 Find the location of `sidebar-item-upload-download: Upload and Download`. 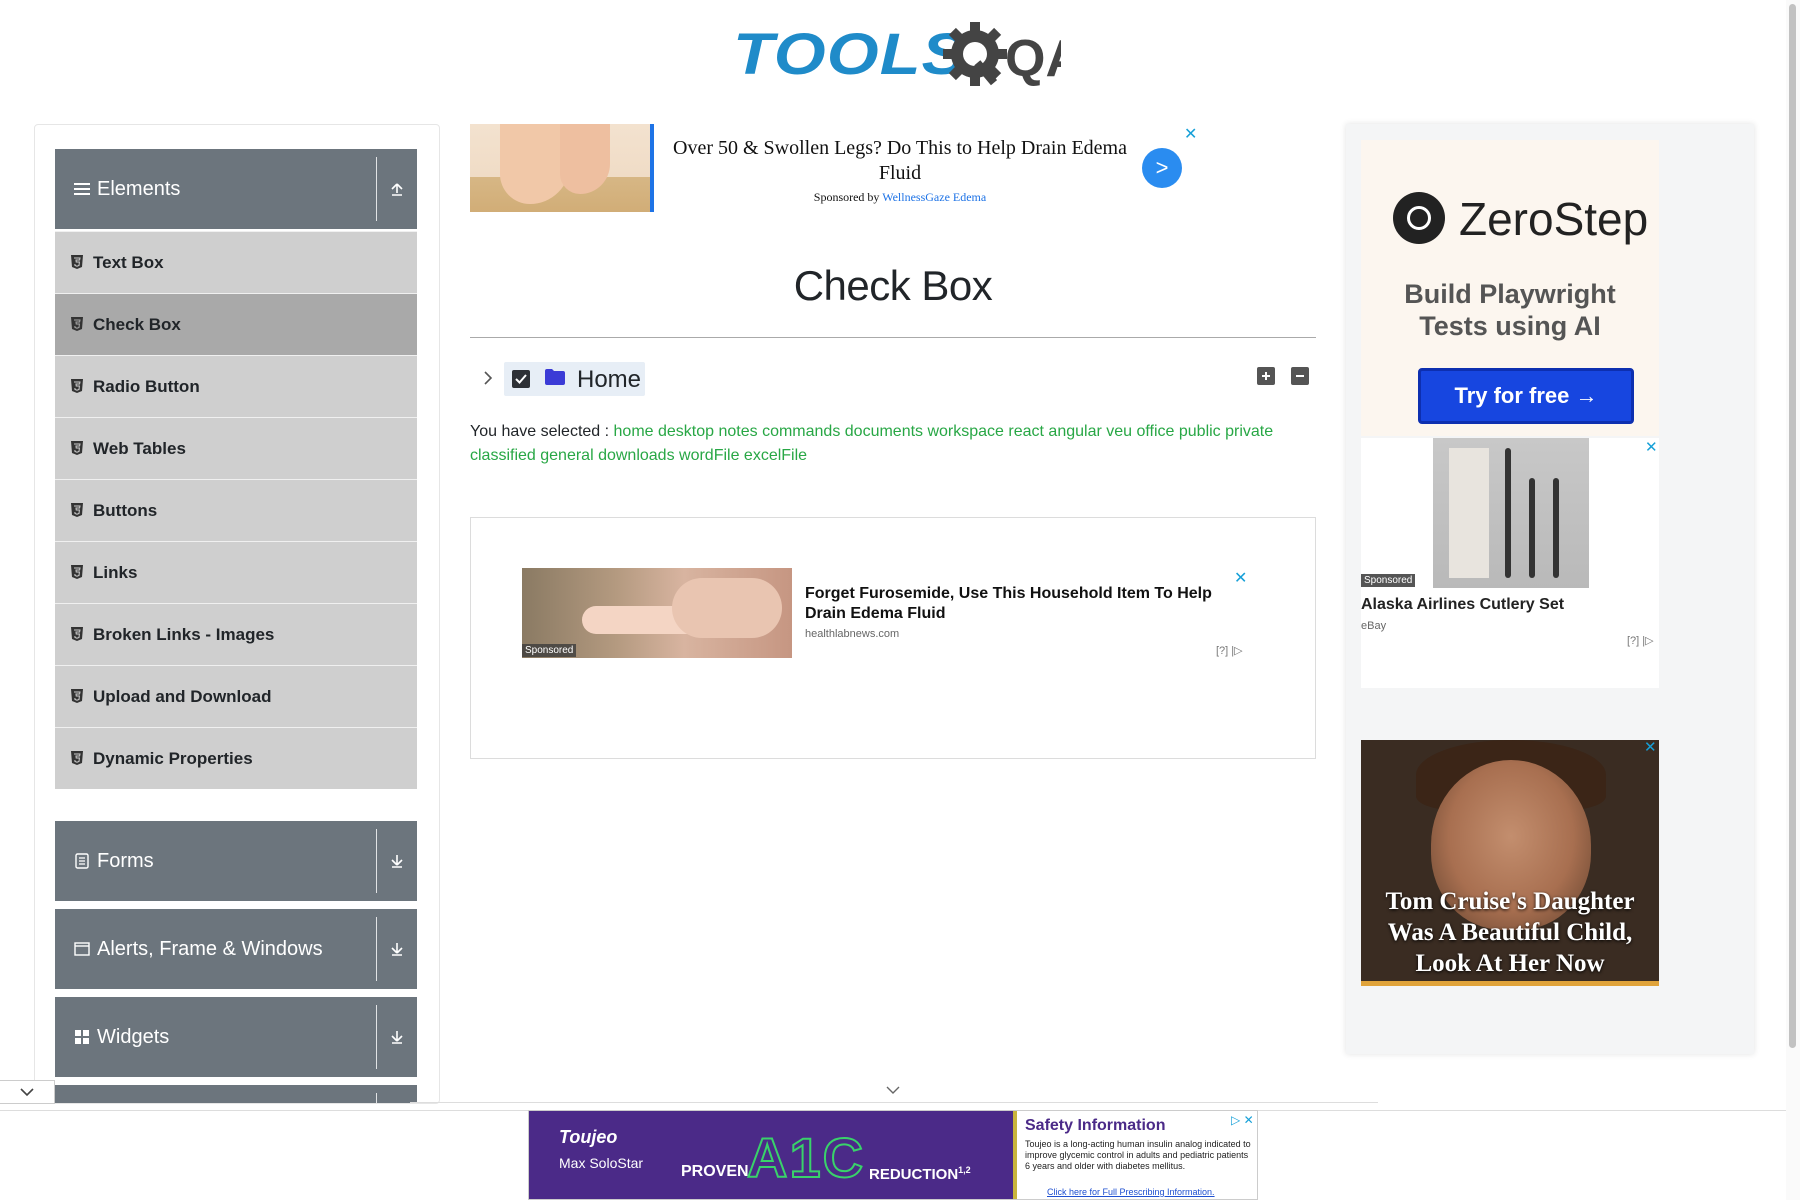

sidebar-item-upload-download: Upload and Download is located at coordinates (236, 696).